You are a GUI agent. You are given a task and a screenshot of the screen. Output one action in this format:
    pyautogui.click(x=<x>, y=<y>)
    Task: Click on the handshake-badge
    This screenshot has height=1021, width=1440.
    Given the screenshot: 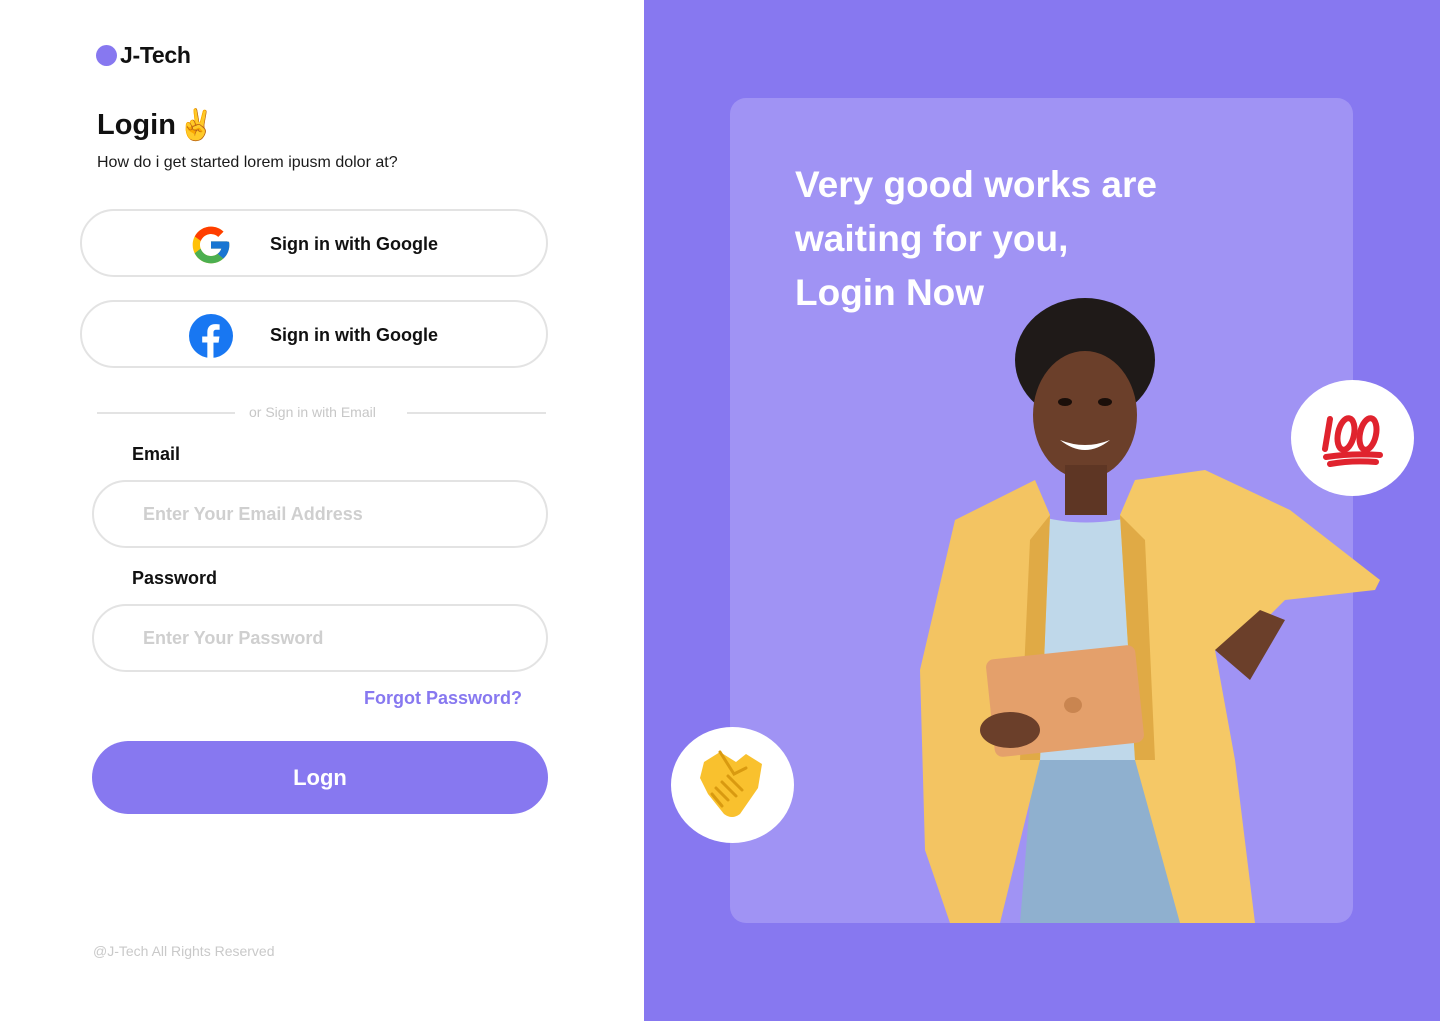 What is the action you would take?
    pyautogui.click(x=732, y=785)
    